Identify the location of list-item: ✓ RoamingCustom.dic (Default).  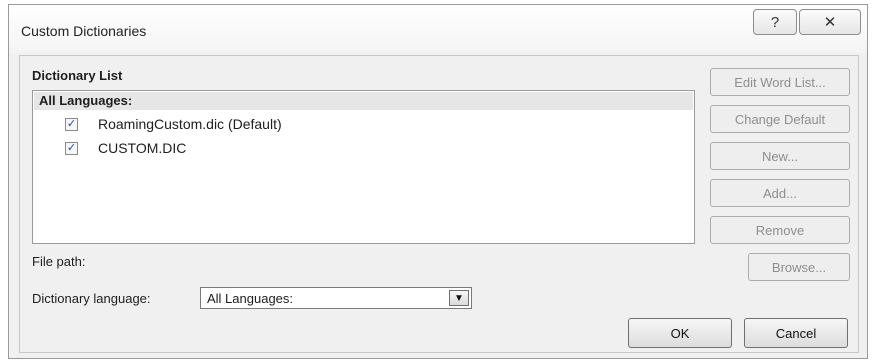
(173, 124).